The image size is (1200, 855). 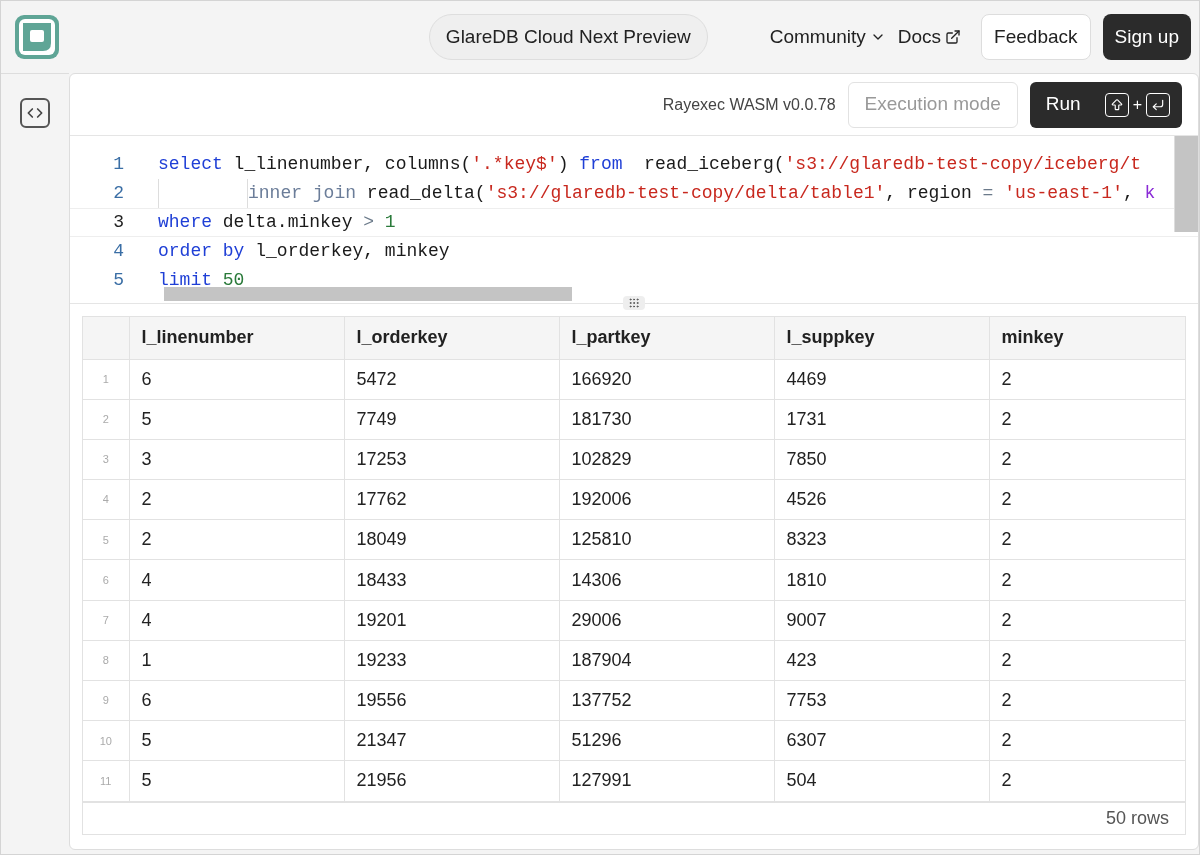 What do you see at coordinates (451, 459) in the screenshot?
I see `table-cell: 17253` at bounding box center [451, 459].